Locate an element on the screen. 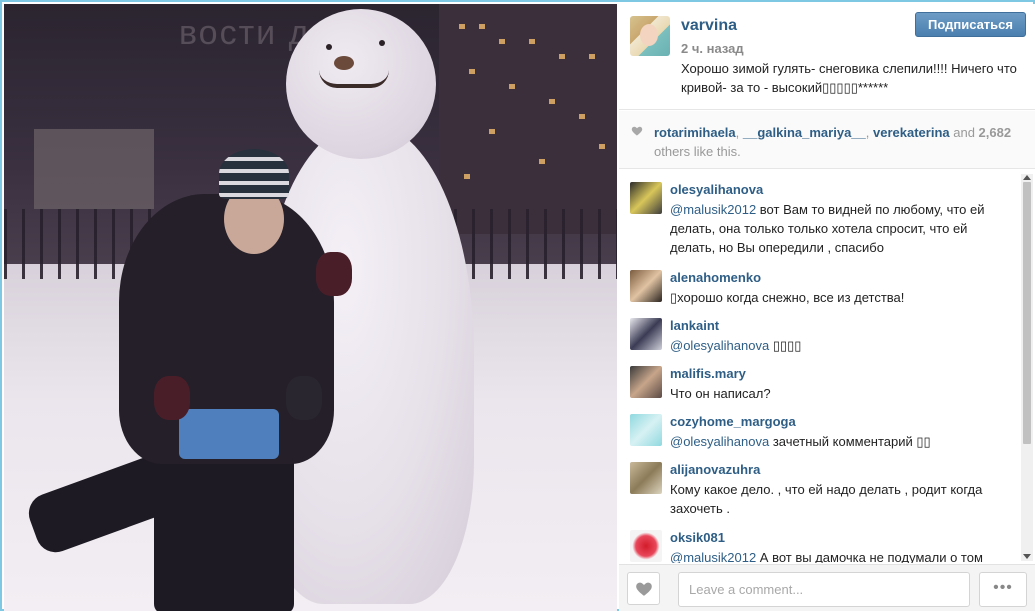  comment-text: Что он написал? is located at coordinates (842, 393).